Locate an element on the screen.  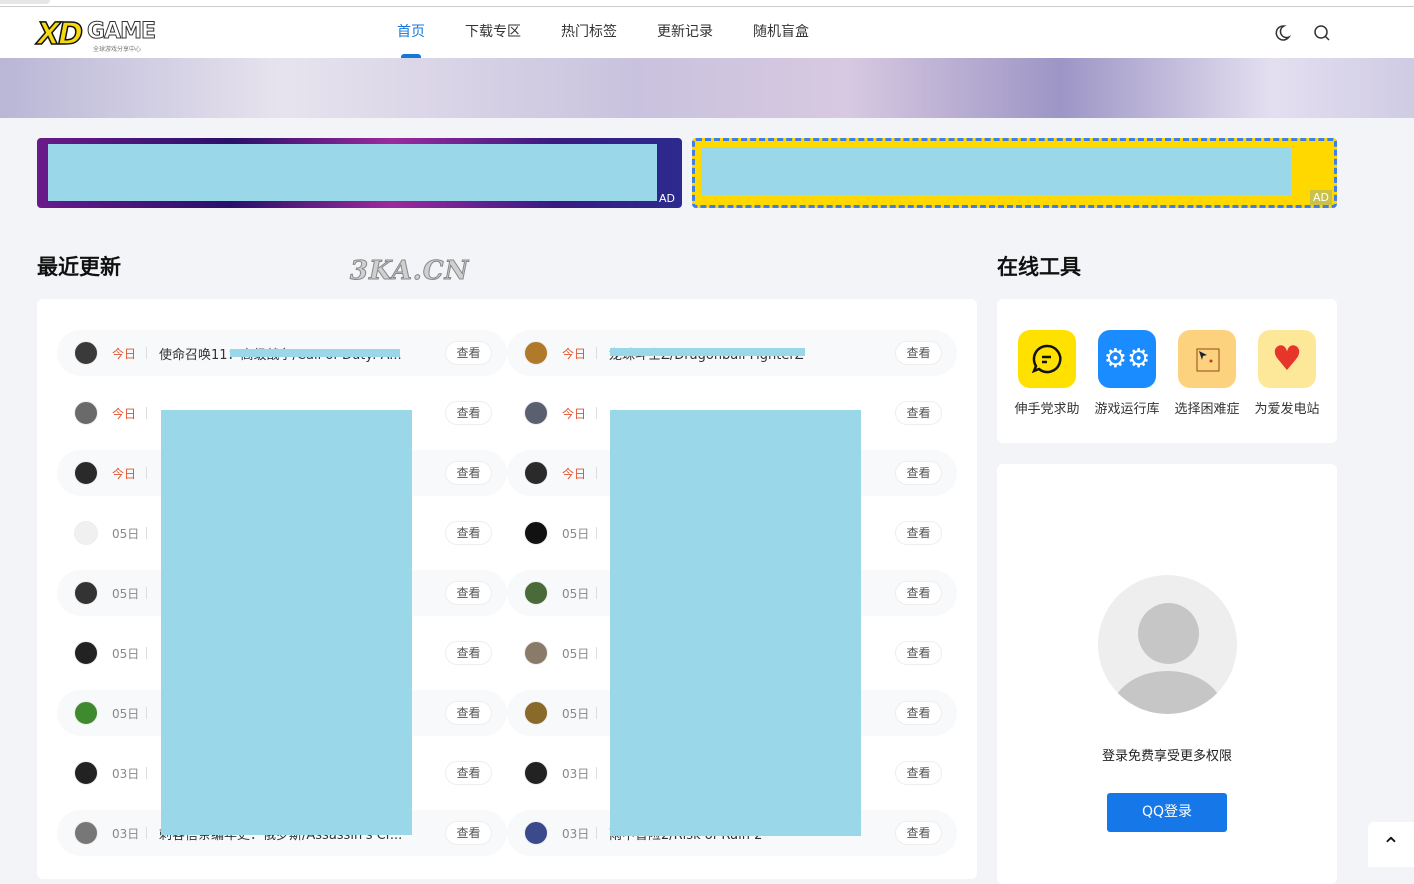
login-prompt: 登录免费享受更多权限 is located at coordinates (1166, 756).